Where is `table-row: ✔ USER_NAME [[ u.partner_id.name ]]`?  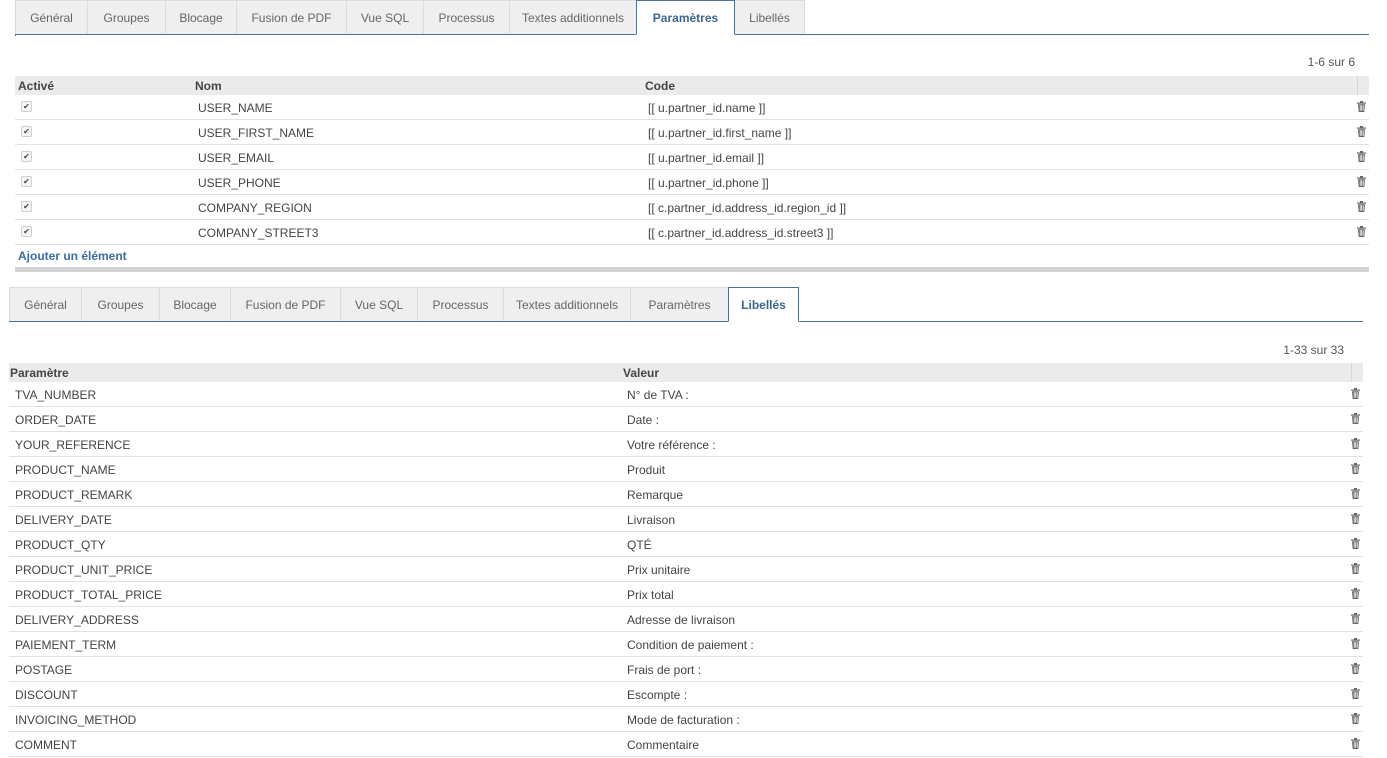
table-row: ✔ USER_NAME [[ u.partner_id.name ]] is located at coordinates (692, 107).